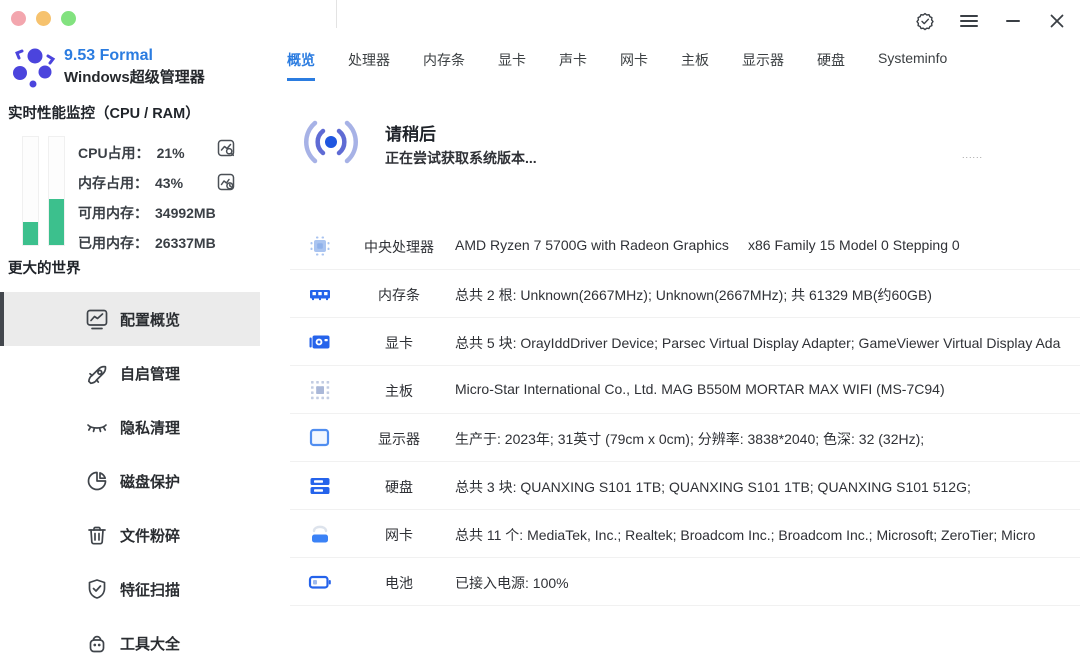 Image resolution: width=1080 pixels, height=664 pixels. Describe the element at coordinates (592, 245) in the screenshot. I see `row-value: AMD Ryzen 7 5700G with Radeon Graphics` at that location.